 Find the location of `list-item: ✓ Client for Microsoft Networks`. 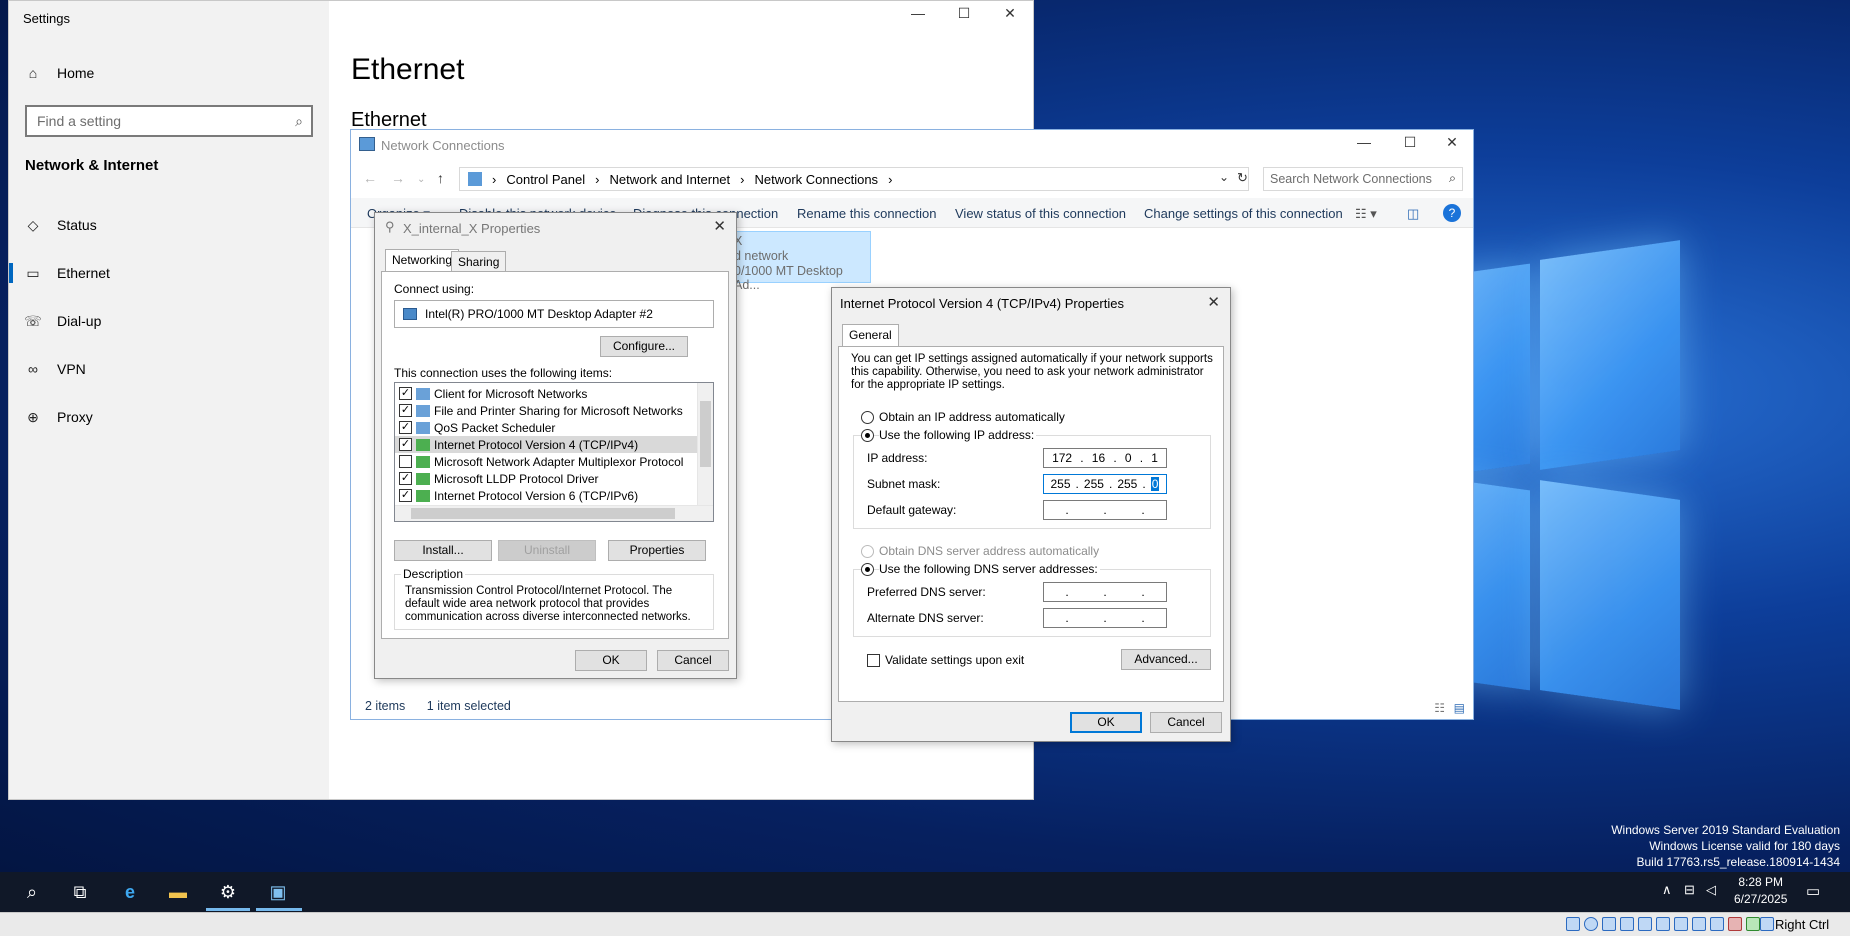

list-item: ✓ Client for Microsoft Networks is located at coordinates (493, 393).